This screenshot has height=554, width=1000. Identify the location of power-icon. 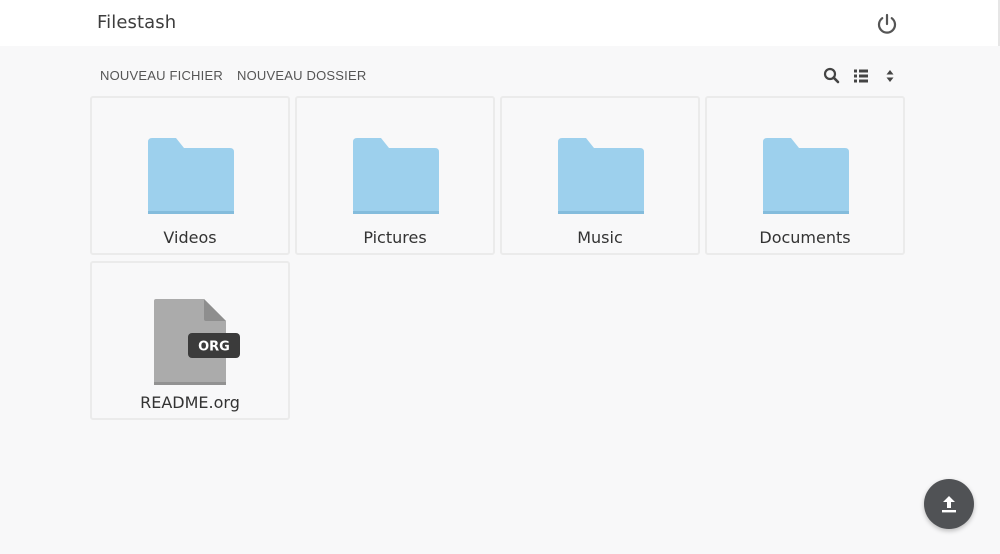
(887, 23).